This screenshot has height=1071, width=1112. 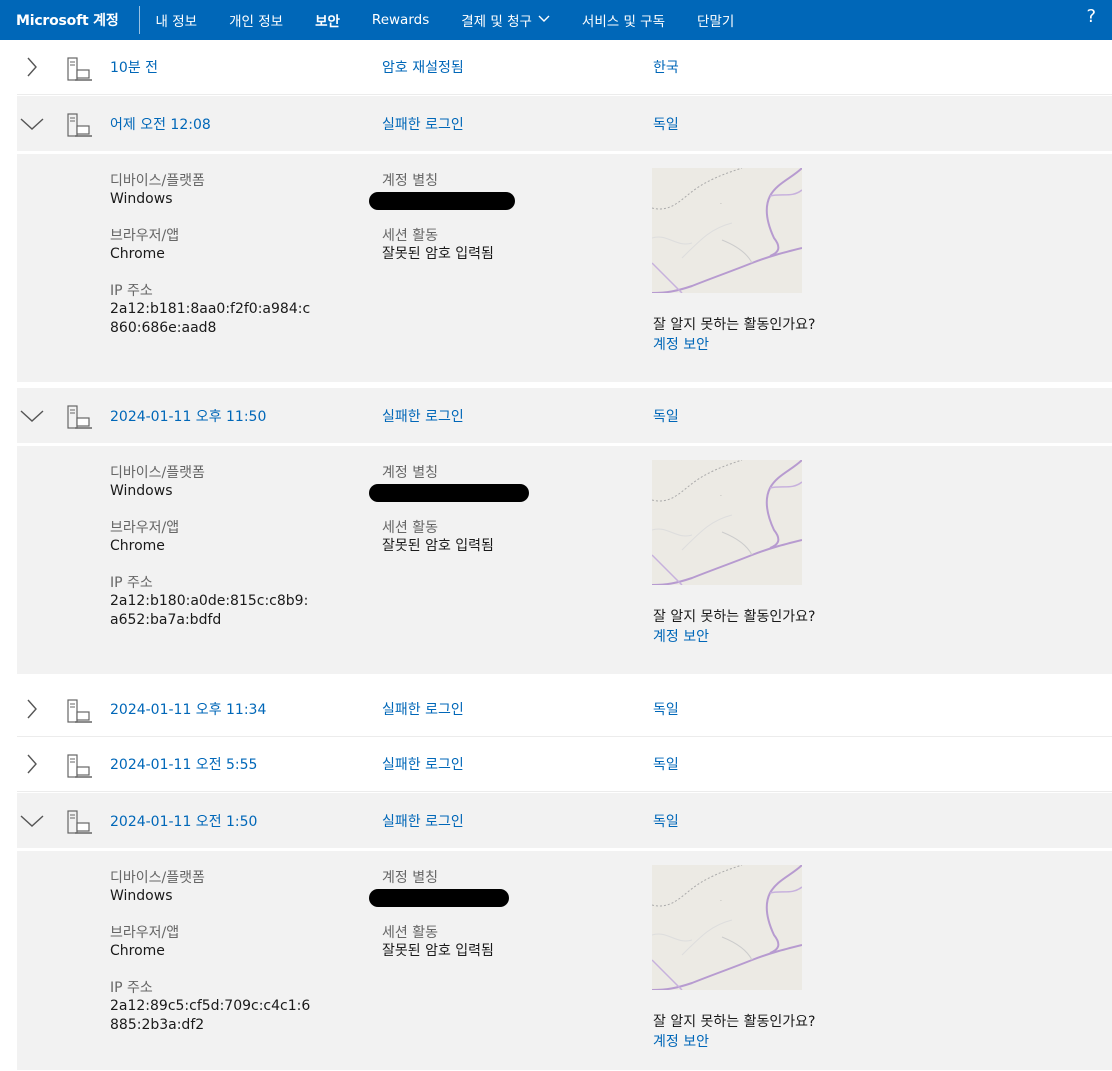 What do you see at coordinates (157, 1025) in the screenshot?
I see `ip-address-line-2: 885:2b3a:df2` at bounding box center [157, 1025].